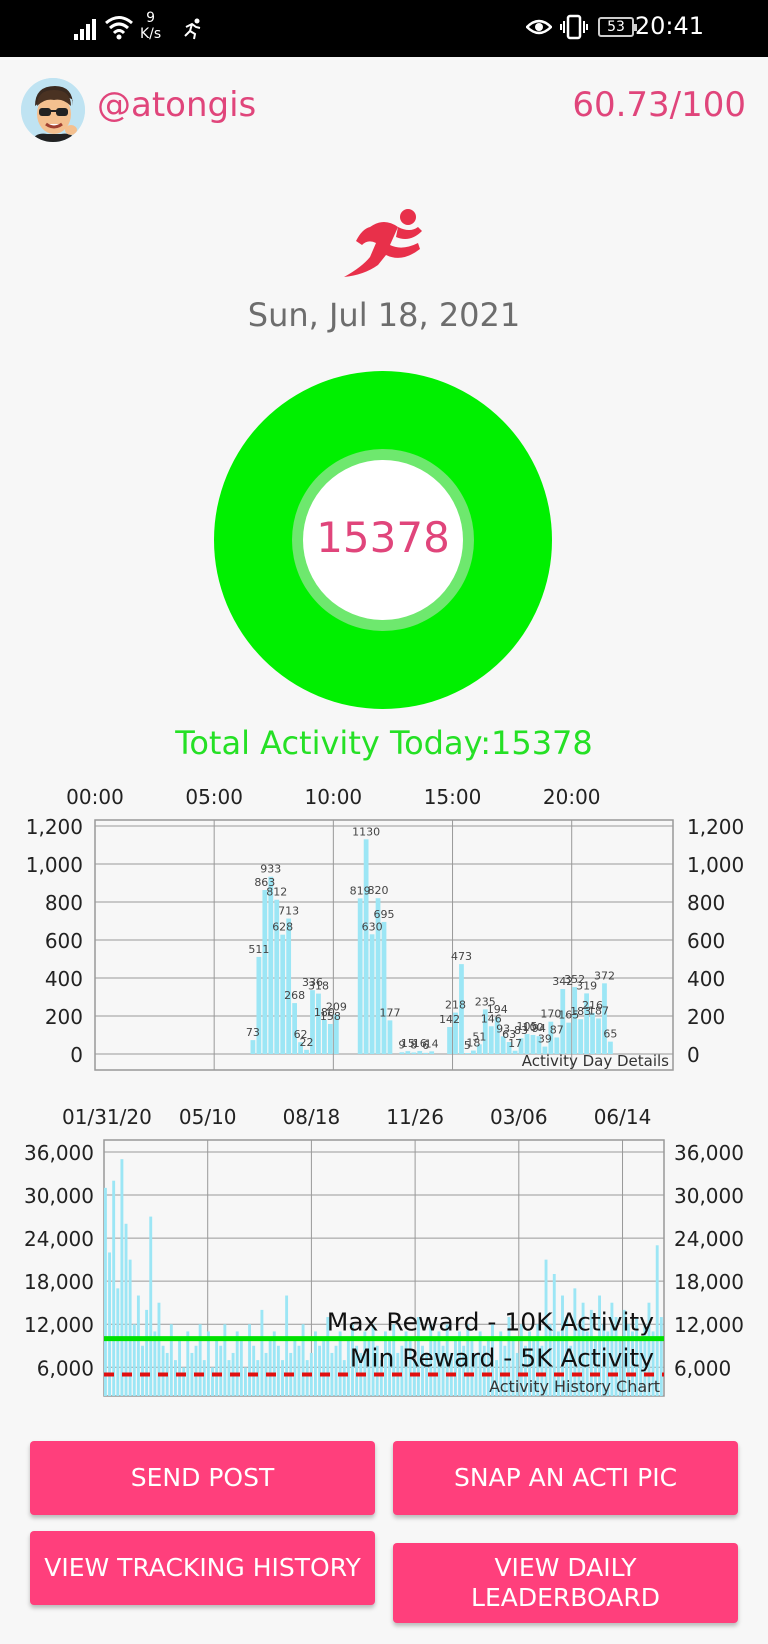 The image size is (768, 1644). I want to click on send-post-button: SEND POST, so click(202, 1478).